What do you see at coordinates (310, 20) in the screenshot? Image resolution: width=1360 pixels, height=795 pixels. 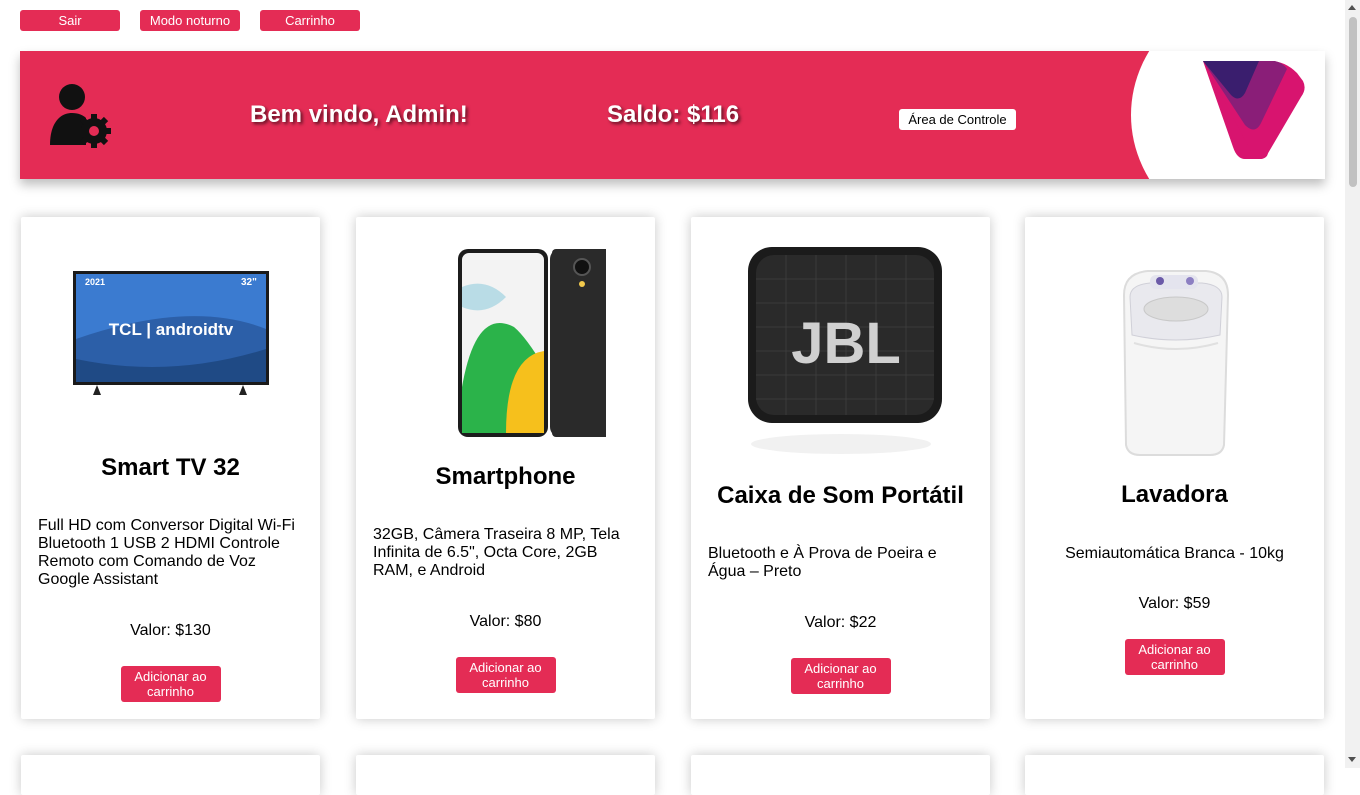 I see `cart-button: Carrinho` at bounding box center [310, 20].